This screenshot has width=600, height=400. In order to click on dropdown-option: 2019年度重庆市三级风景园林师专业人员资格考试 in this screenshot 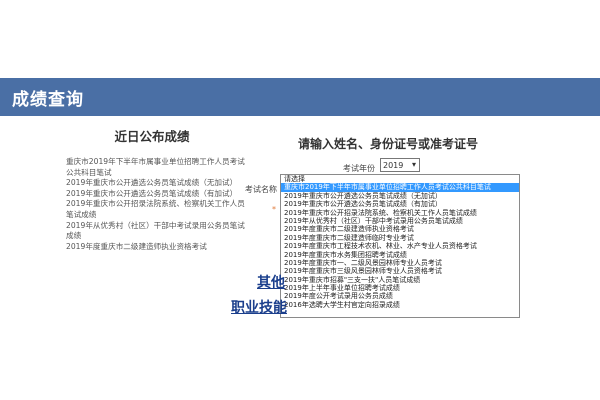, I will do `click(400, 271)`.